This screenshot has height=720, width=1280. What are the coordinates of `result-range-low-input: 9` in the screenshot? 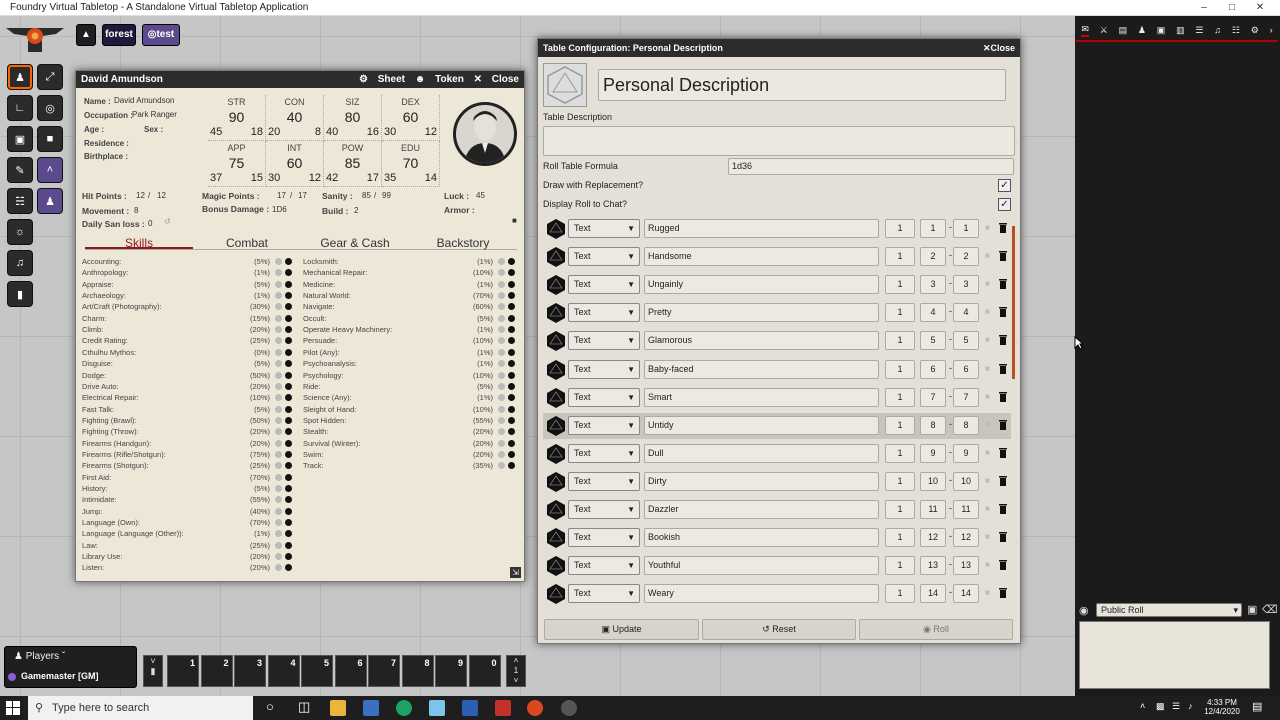 It's located at (933, 453).